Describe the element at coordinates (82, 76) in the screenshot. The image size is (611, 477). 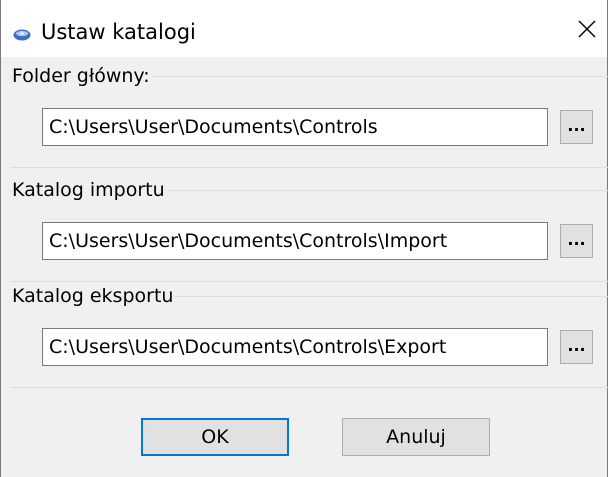
I see `group-label-root-folder: Folder główny:` at that location.